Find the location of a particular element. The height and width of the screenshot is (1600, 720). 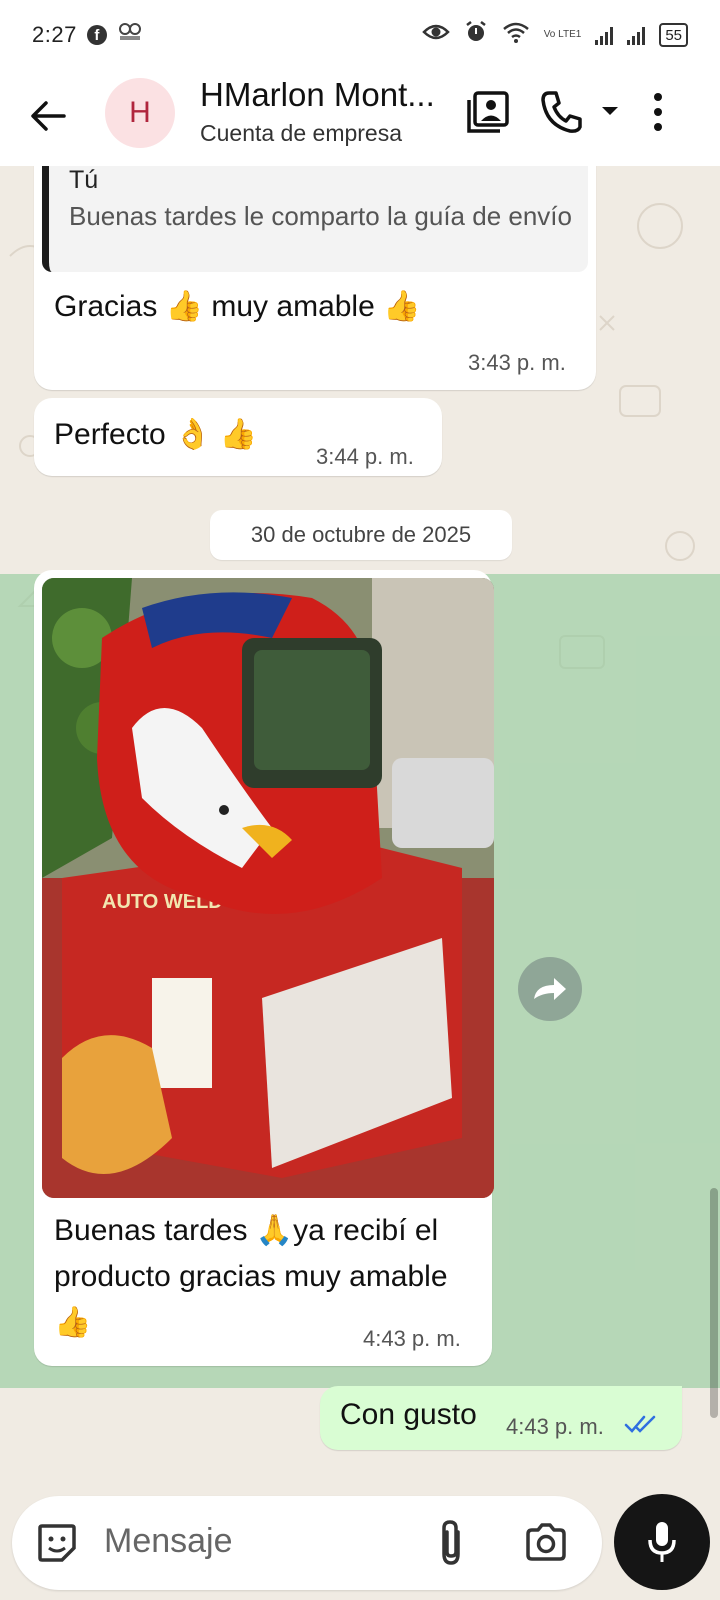

read-receipt-icon is located at coordinates (641, 1426).